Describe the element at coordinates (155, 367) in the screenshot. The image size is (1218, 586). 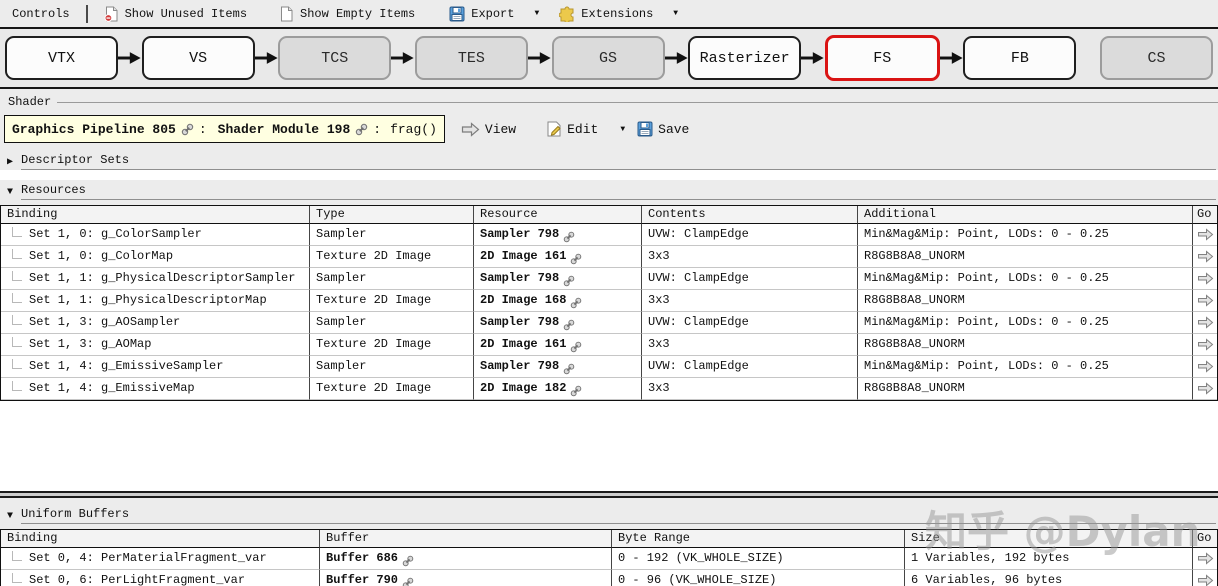
I see `binding-cell: Set 1, 4: g_EmissiveSampler` at that location.